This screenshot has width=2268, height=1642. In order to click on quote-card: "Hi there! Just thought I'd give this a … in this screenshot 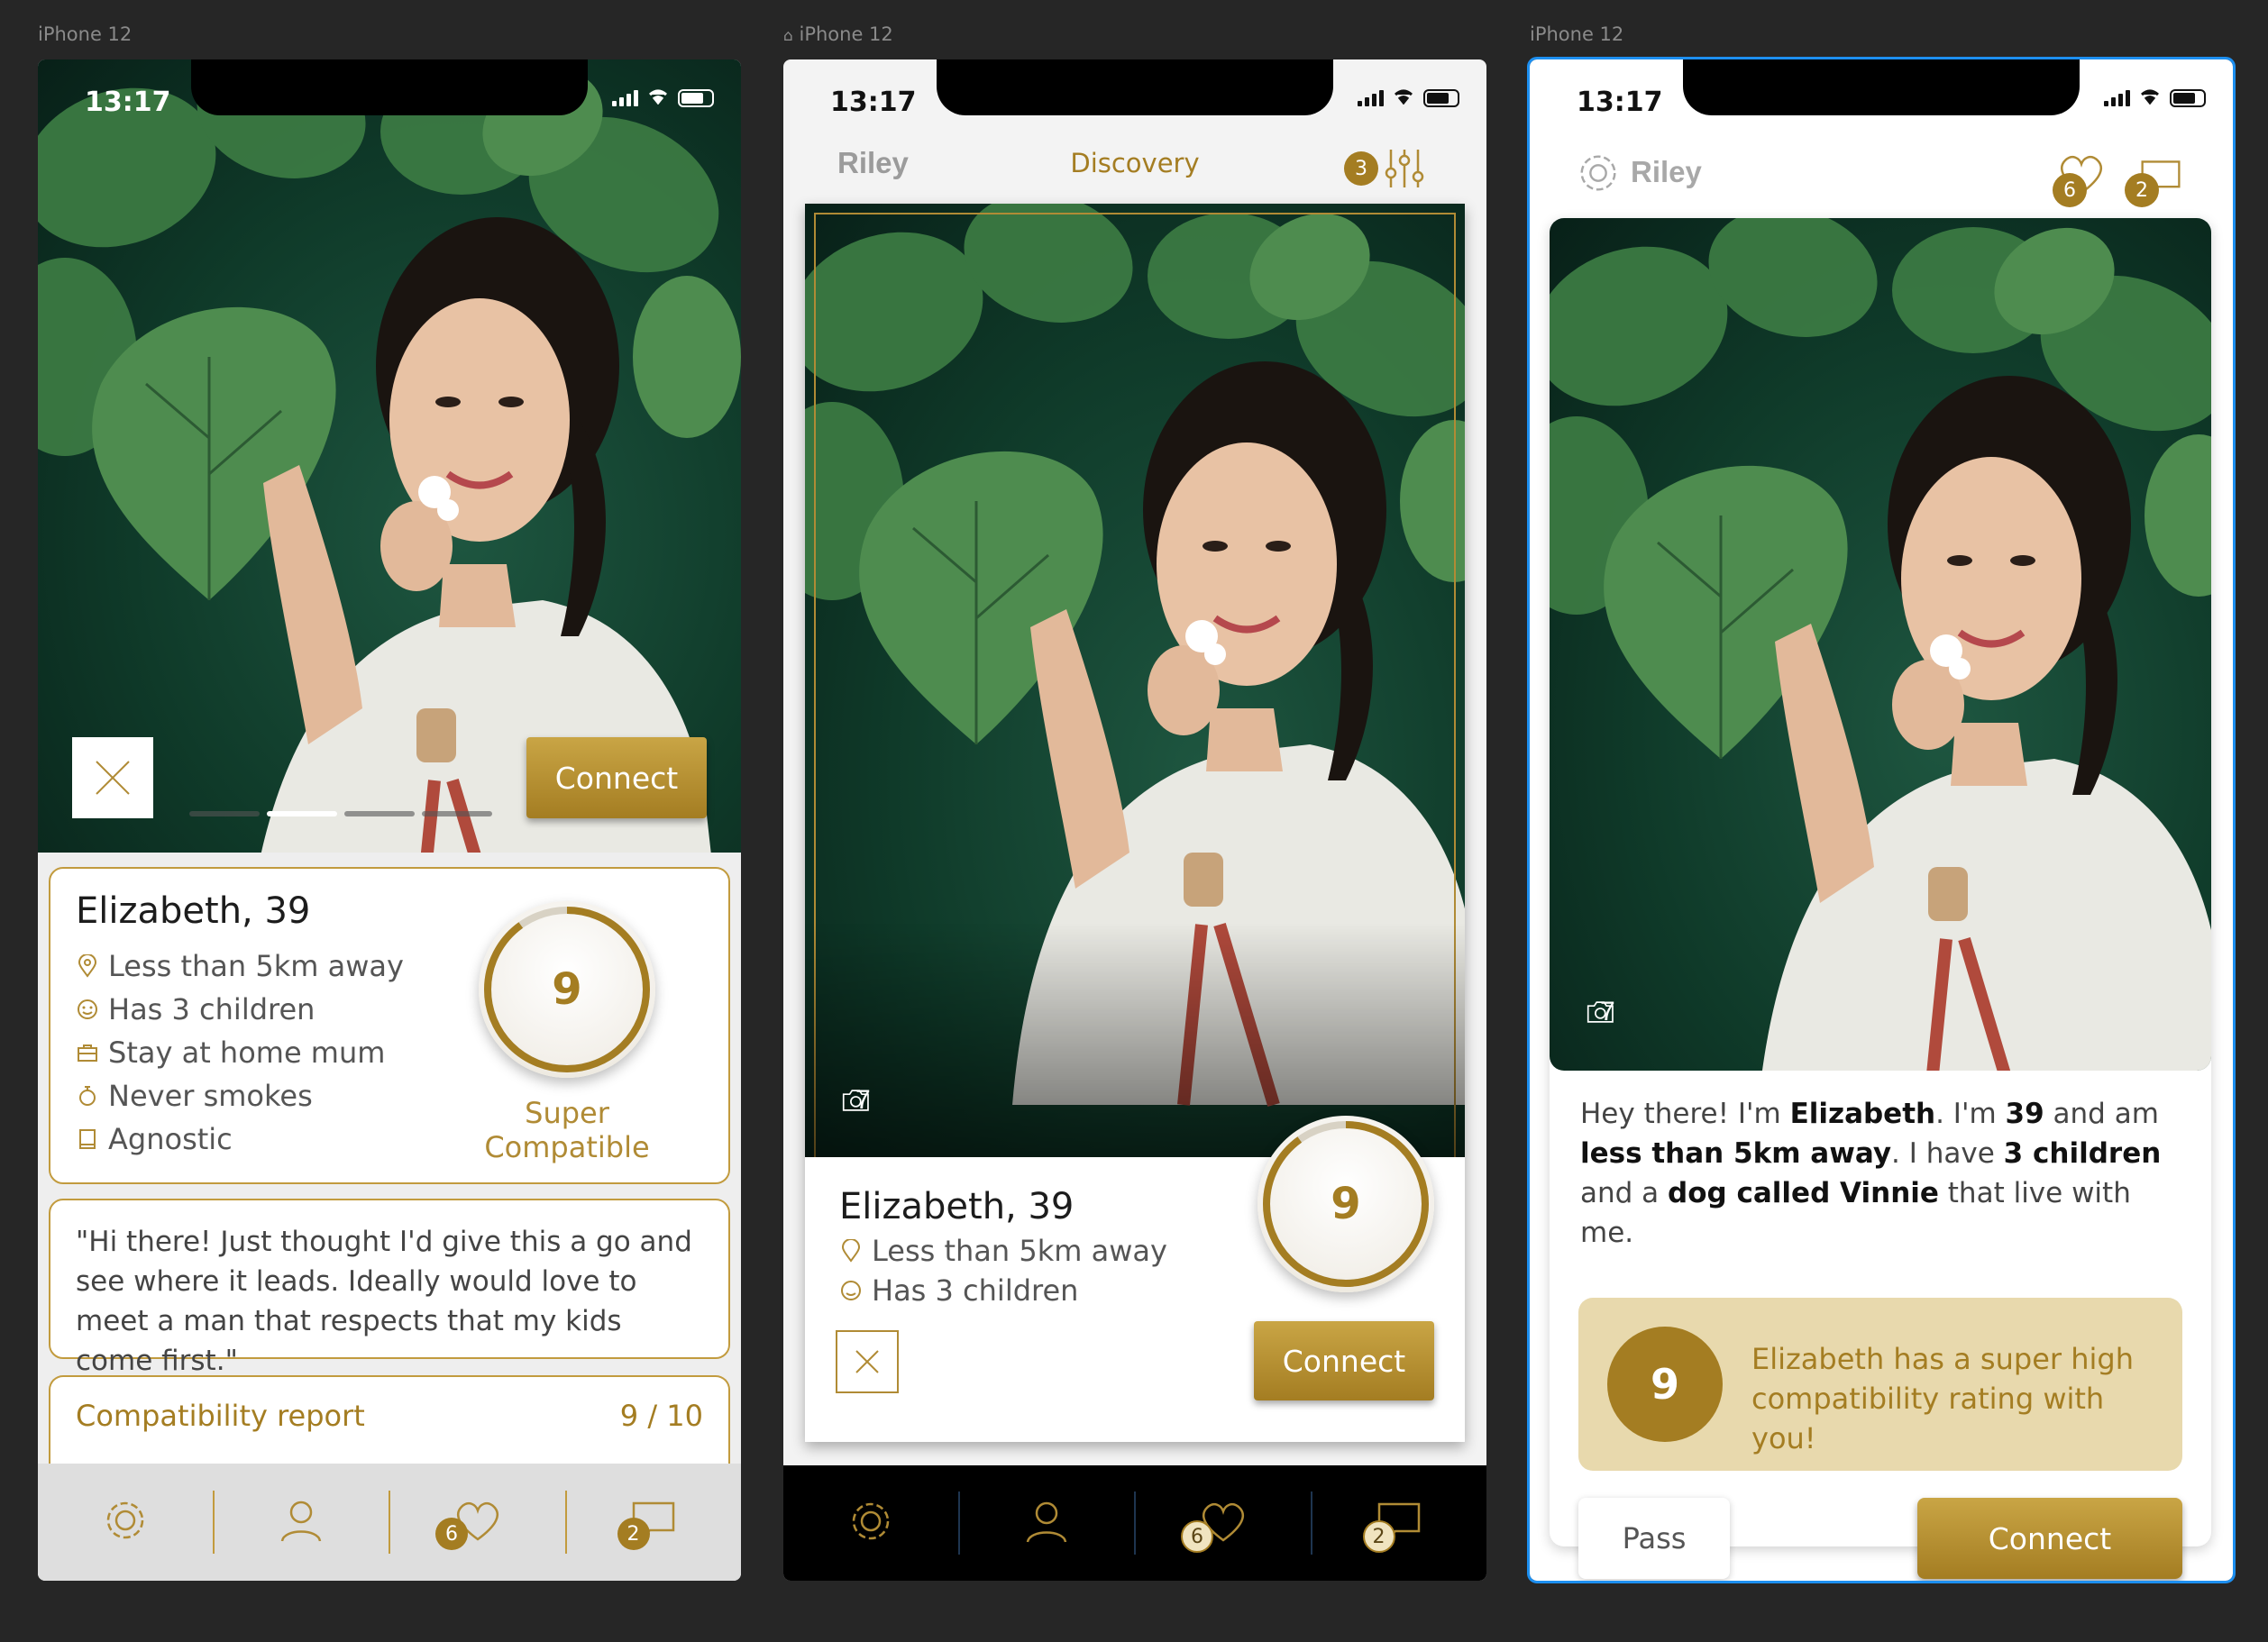, I will do `click(389, 1288)`.